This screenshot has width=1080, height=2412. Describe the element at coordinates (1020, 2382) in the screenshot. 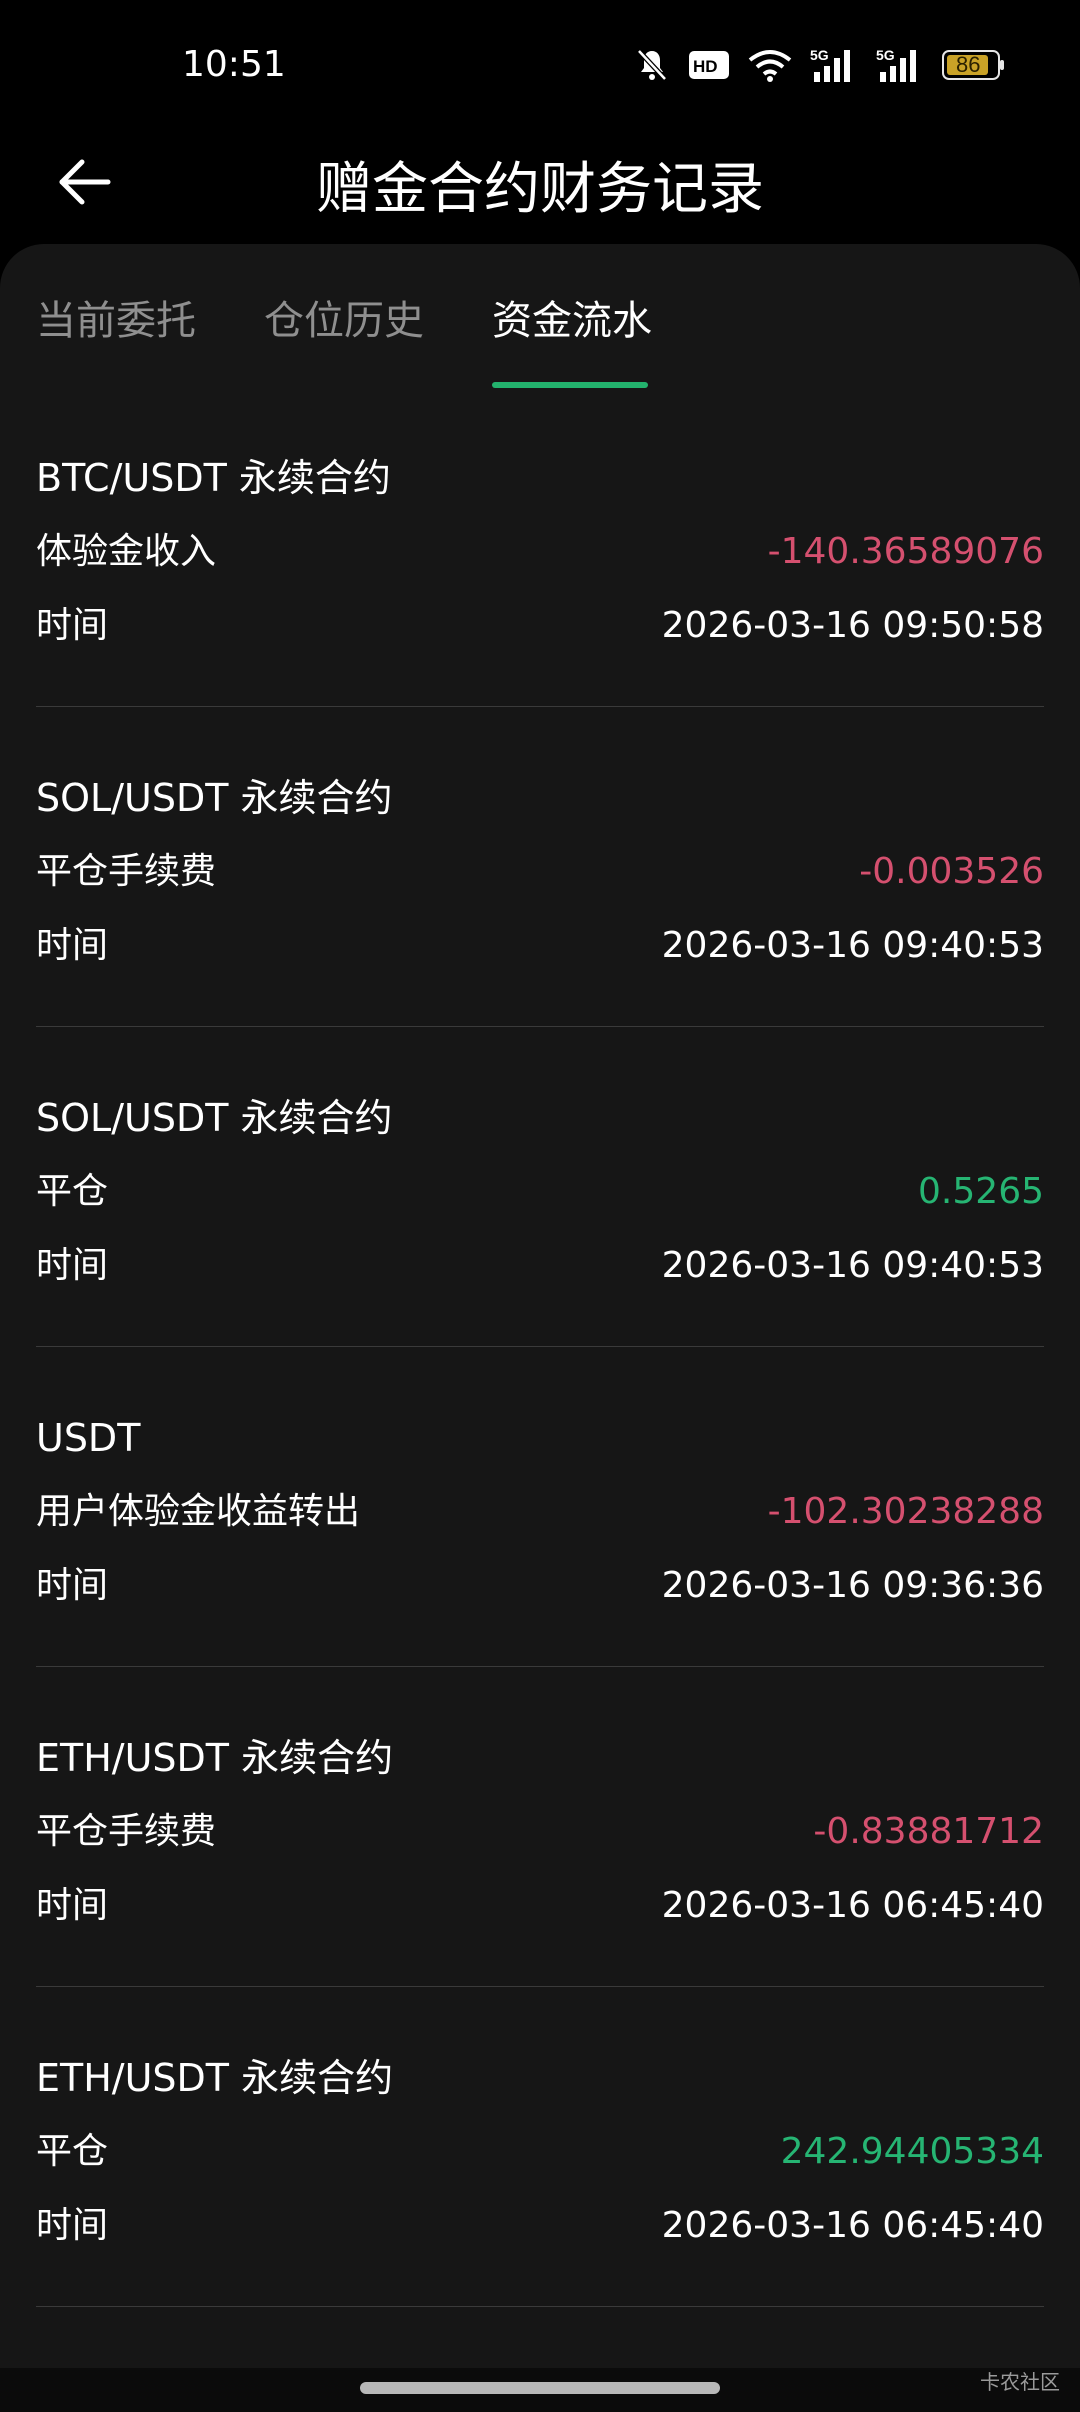

I see `watermark: 卡农社区` at that location.